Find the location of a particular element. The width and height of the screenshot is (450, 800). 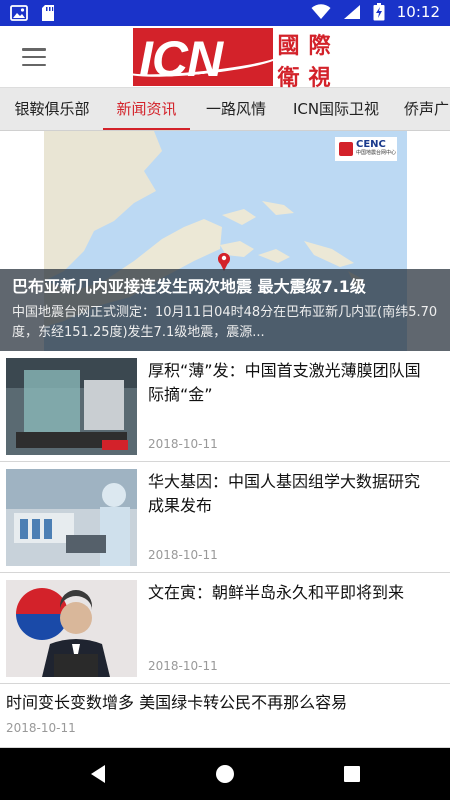

news-item: 华大基因：中国人基因组学大数据研究成果发布 2018-10-11 is located at coordinates (225, 517).